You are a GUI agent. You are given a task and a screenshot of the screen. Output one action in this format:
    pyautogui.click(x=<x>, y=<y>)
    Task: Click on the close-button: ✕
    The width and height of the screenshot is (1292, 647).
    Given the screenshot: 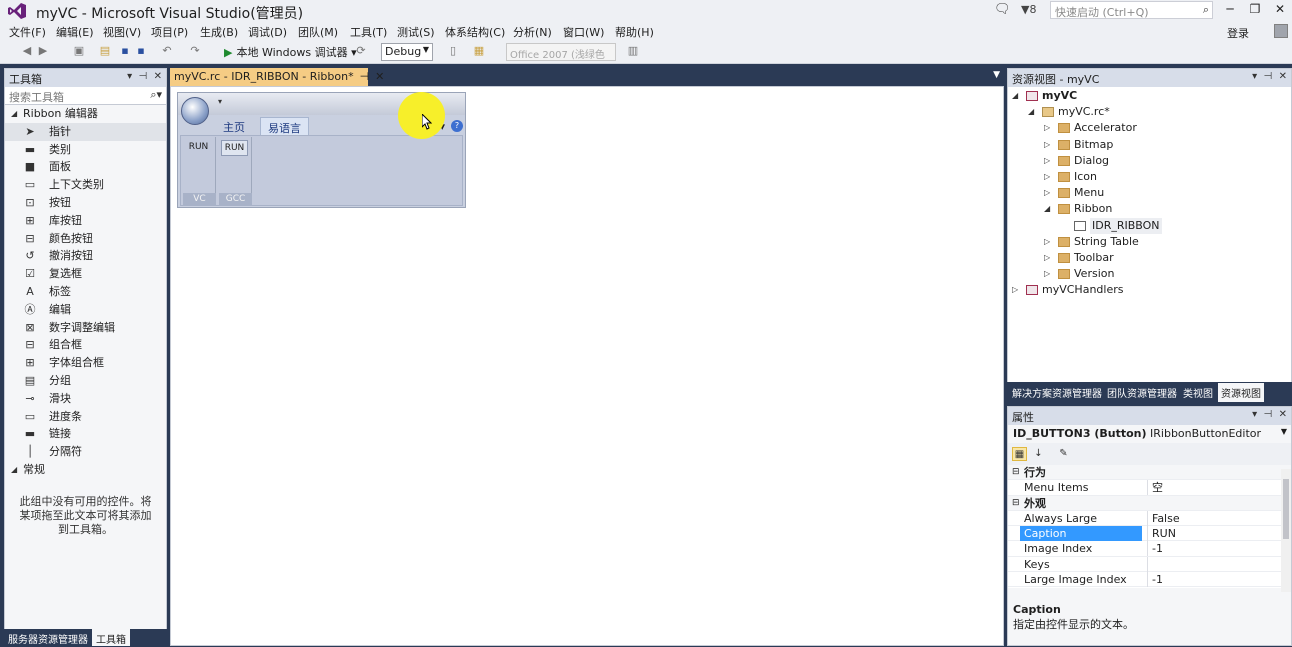 What is the action you would take?
    pyautogui.click(x=1279, y=10)
    